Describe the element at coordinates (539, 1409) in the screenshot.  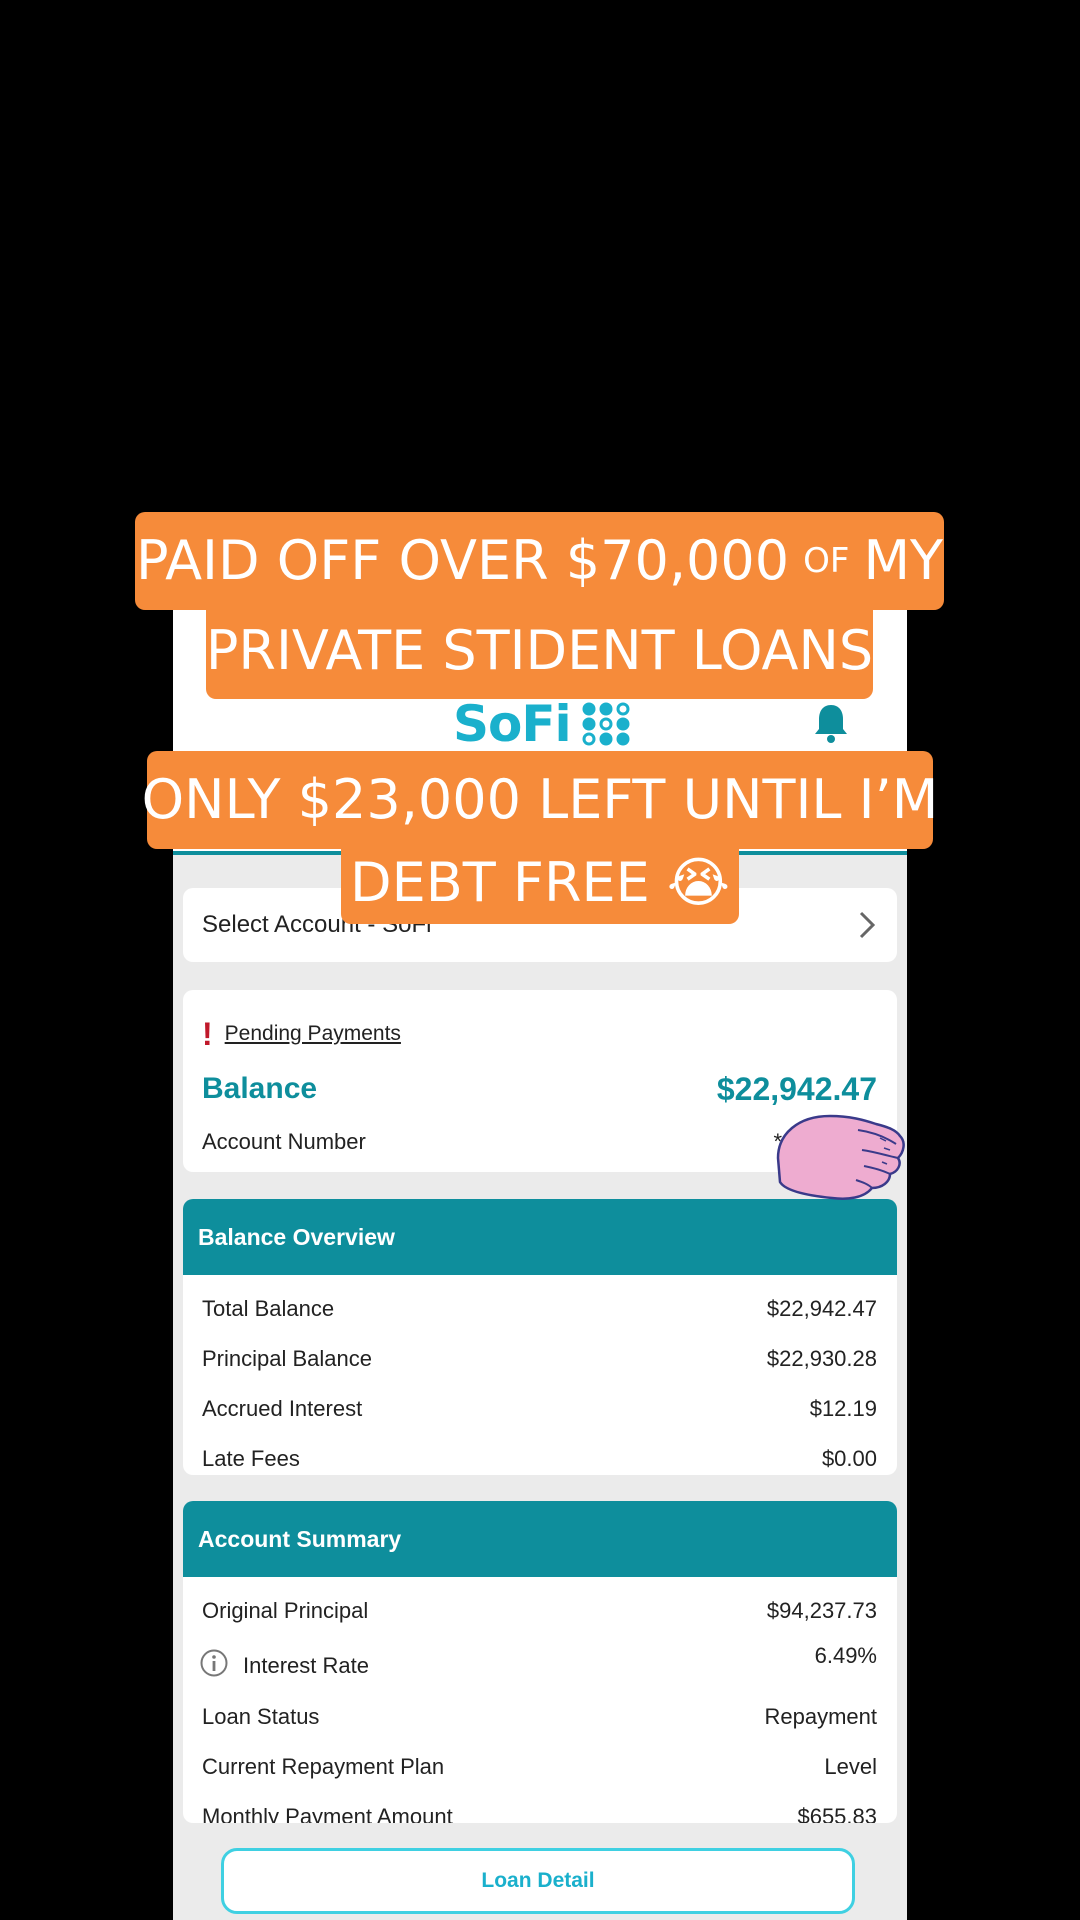
I see `overview-row: Accrued Interest $12.19` at that location.